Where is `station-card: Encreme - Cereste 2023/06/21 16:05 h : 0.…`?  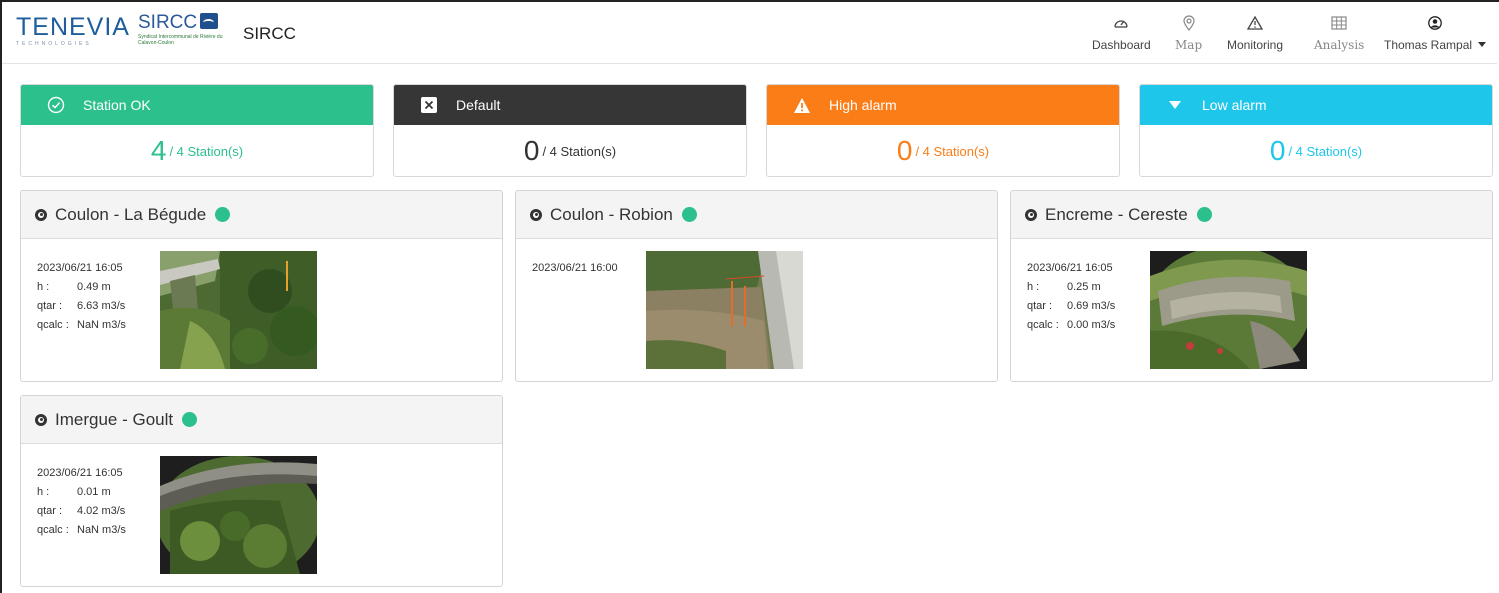 station-card: Encreme - Cereste 2023/06/21 16:05 h : 0.… is located at coordinates (1251, 286).